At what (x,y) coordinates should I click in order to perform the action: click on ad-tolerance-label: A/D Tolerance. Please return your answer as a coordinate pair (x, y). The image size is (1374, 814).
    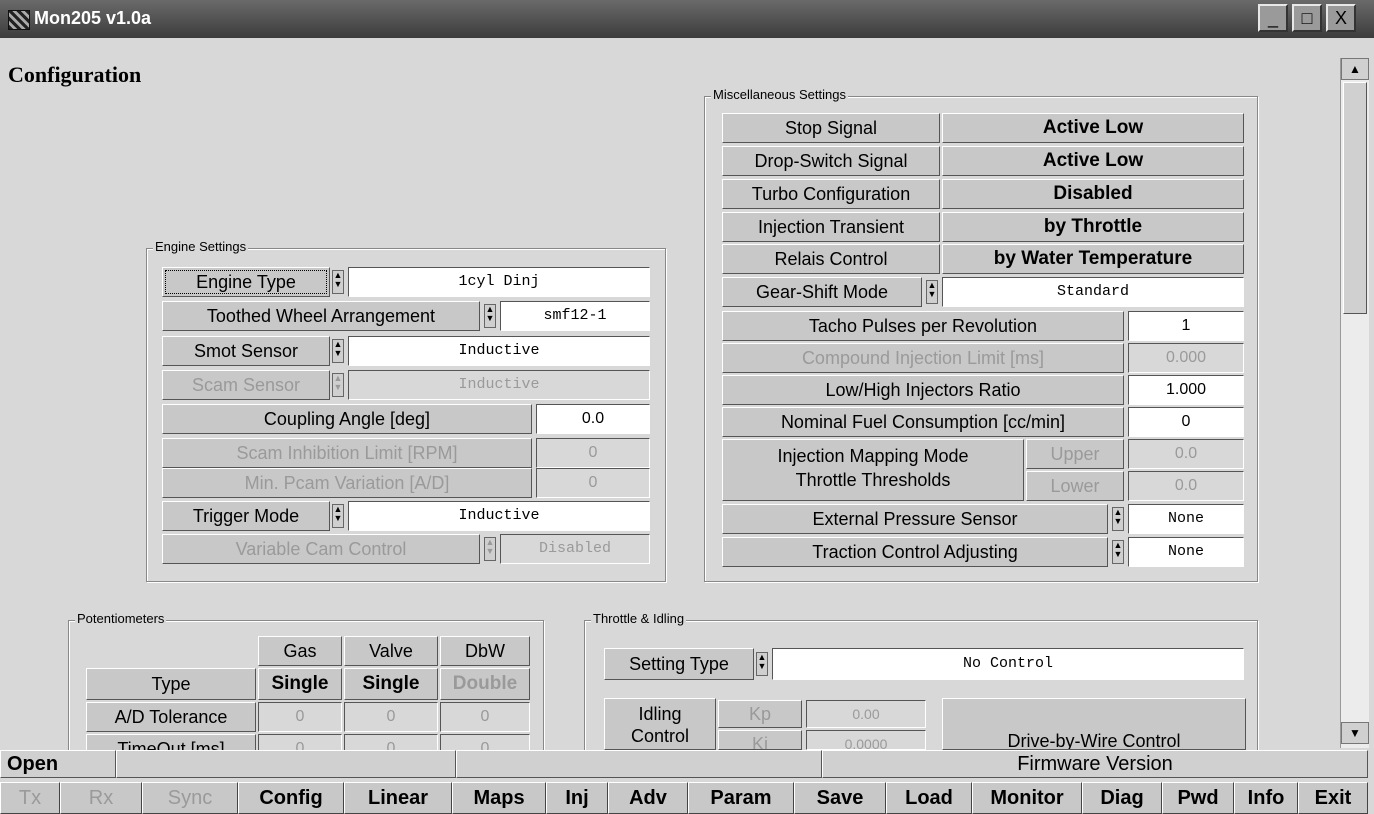
    Looking at the image, I should click on (171, 717).